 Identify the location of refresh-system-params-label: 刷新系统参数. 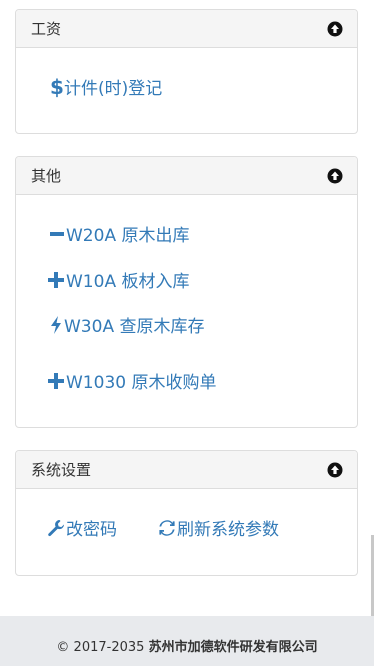
(228, 530).